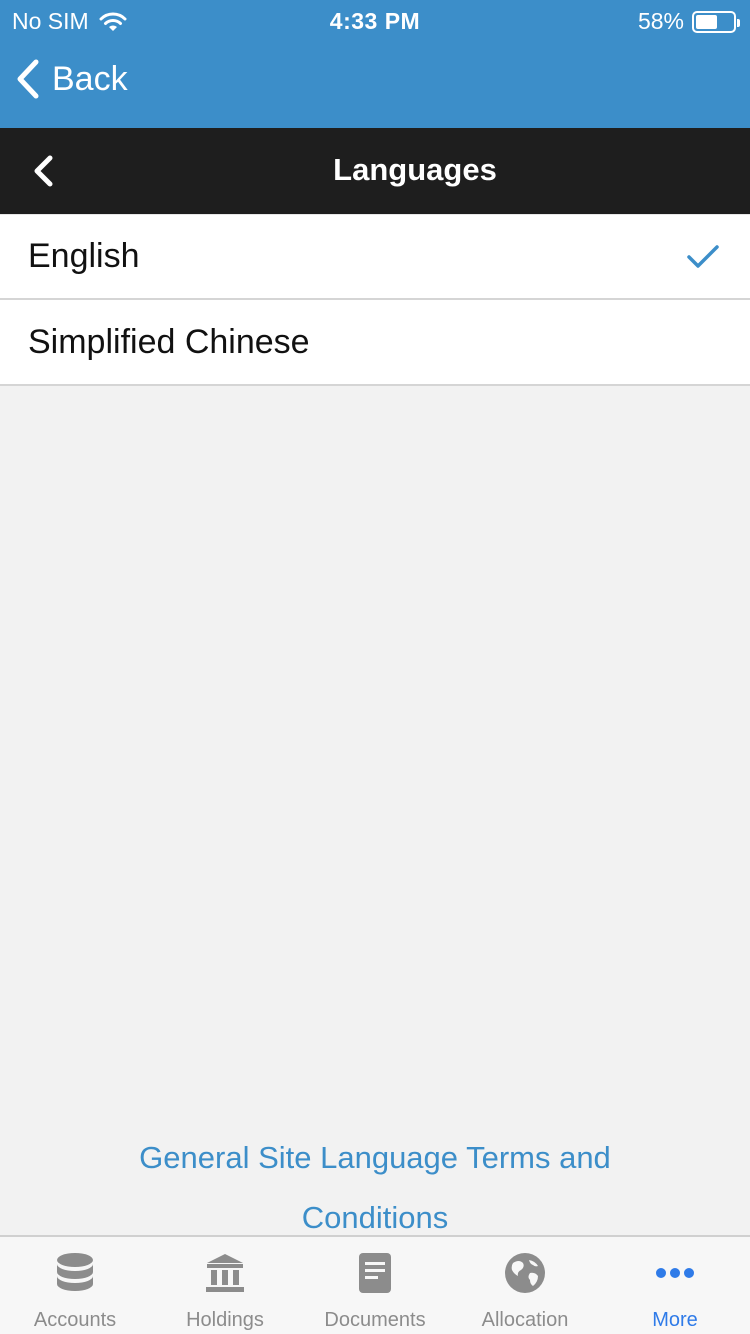 This screenshot has width=750, height=1334. Describe the element at coordinates (90, 78) in the screenshot. I see `back-label: Back` at that location.